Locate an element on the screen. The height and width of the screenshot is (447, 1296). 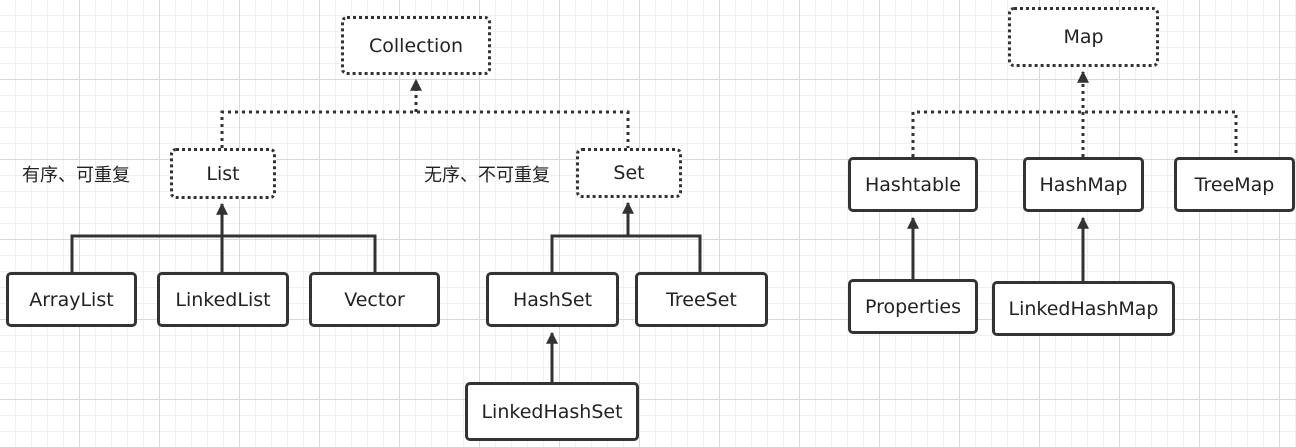
node-linkedhashset: LinkedHashSet is located at coordinates (552, 411).